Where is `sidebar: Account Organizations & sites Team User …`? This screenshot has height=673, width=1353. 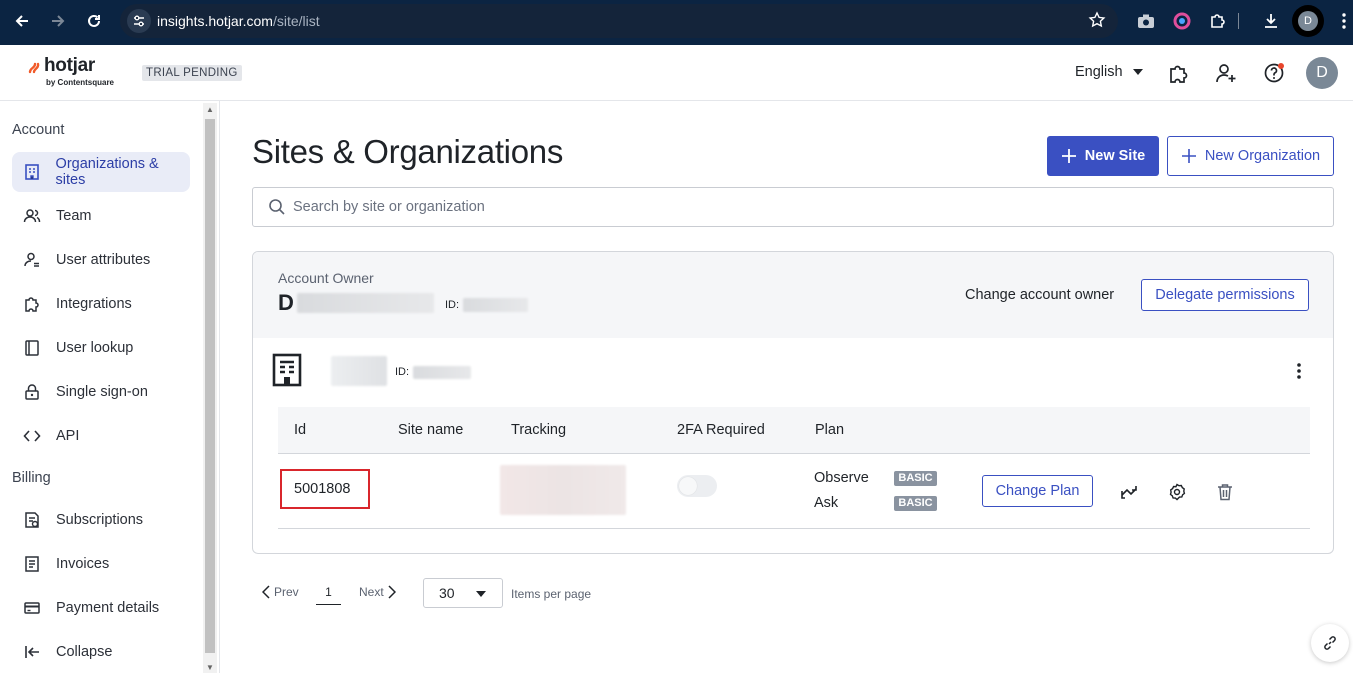 sidebar: Account Organizations & sites Team User … is located at coordinates (110, 387).